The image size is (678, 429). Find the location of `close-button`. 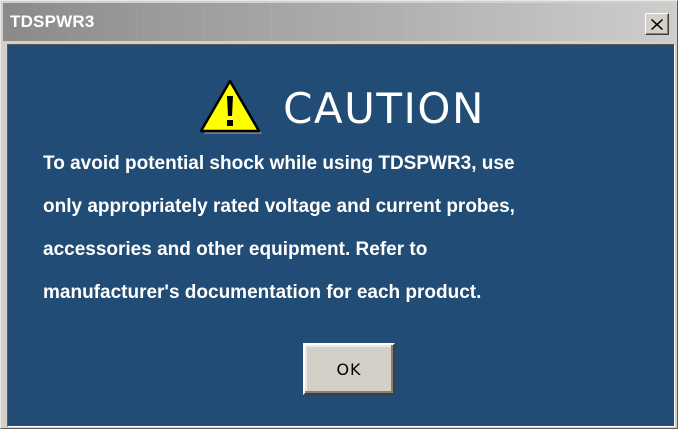

close-button is located at coordinates (657, 24).